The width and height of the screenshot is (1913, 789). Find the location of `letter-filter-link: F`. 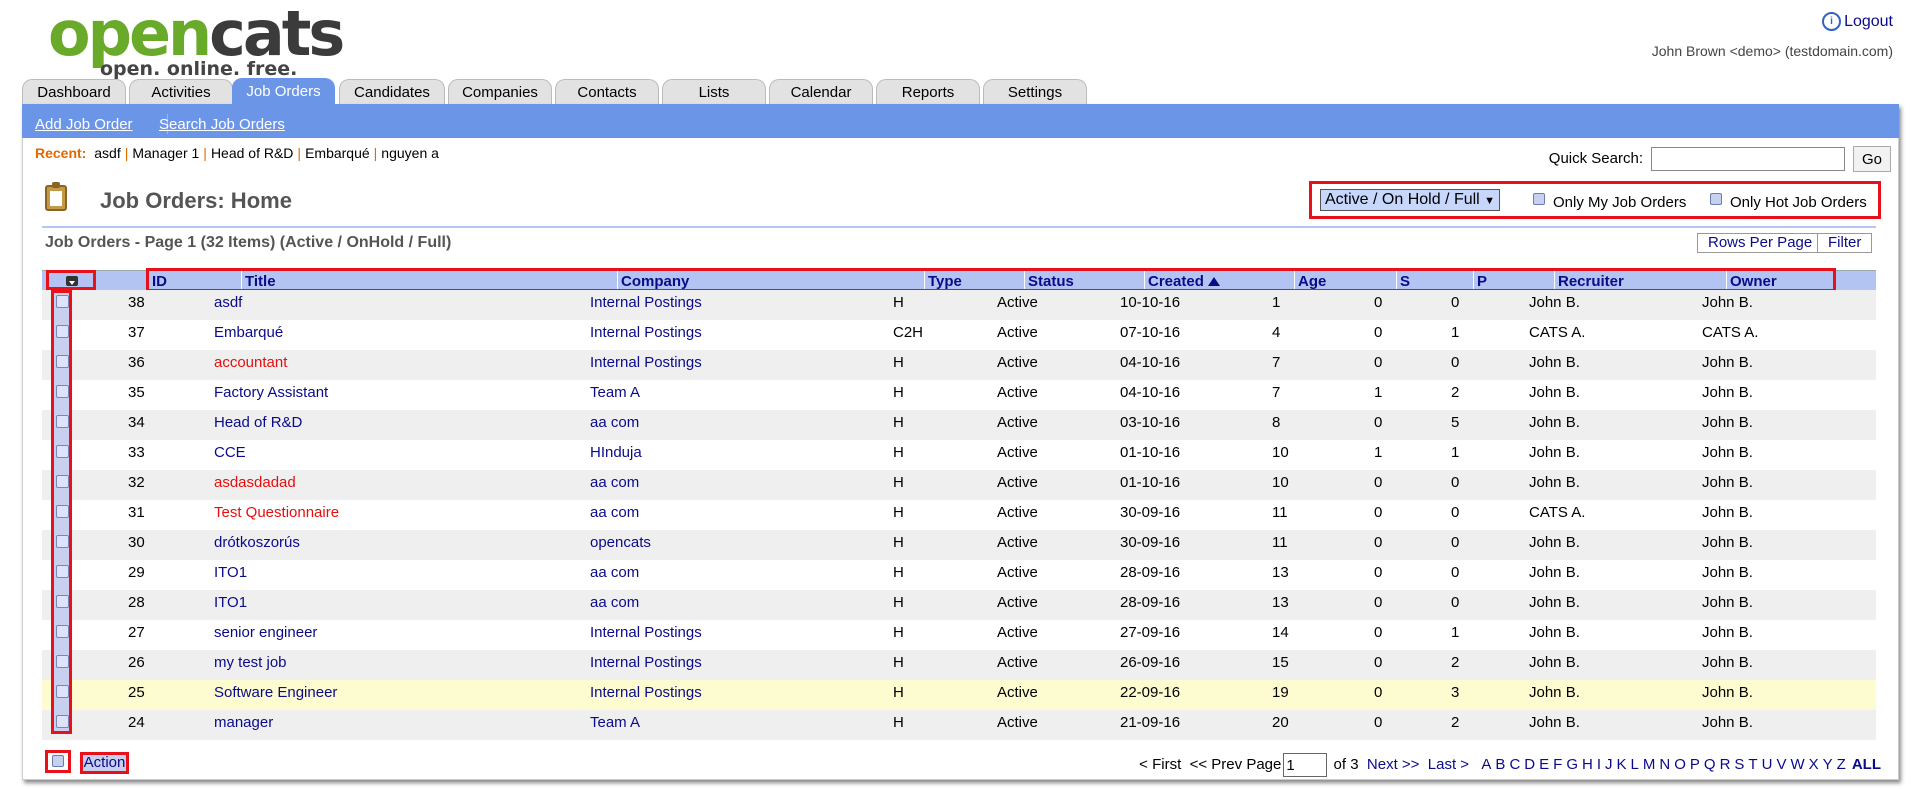

letter-filter-link: F is located at coordinates (1557, 764).